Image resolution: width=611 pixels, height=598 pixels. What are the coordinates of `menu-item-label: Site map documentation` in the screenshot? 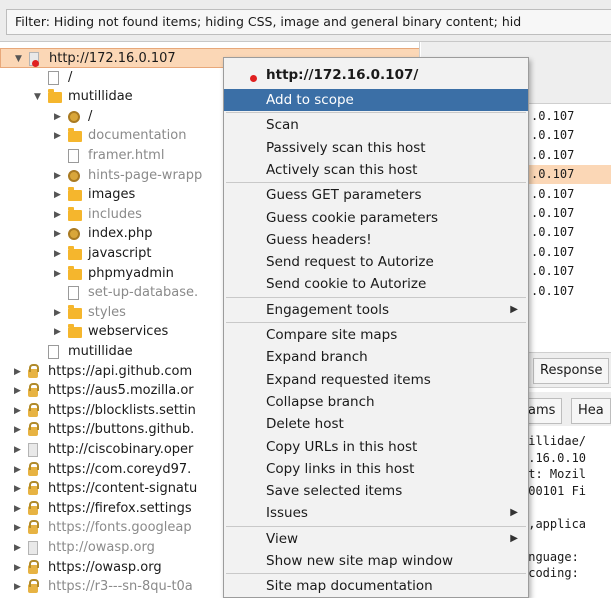 It's located at (349, 586).